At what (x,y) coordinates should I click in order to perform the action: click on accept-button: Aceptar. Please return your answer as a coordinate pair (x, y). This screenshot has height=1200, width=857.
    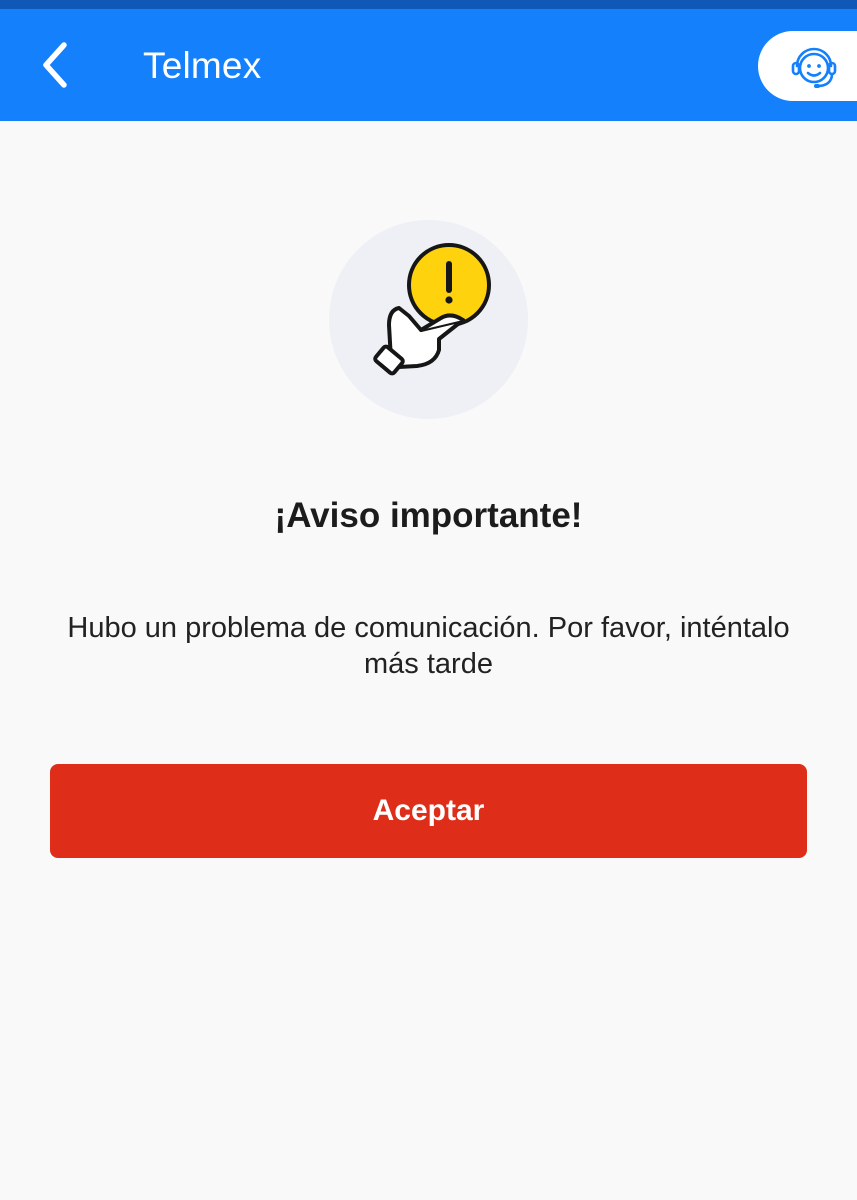
    Looking at the image, I should click on (428, 811).